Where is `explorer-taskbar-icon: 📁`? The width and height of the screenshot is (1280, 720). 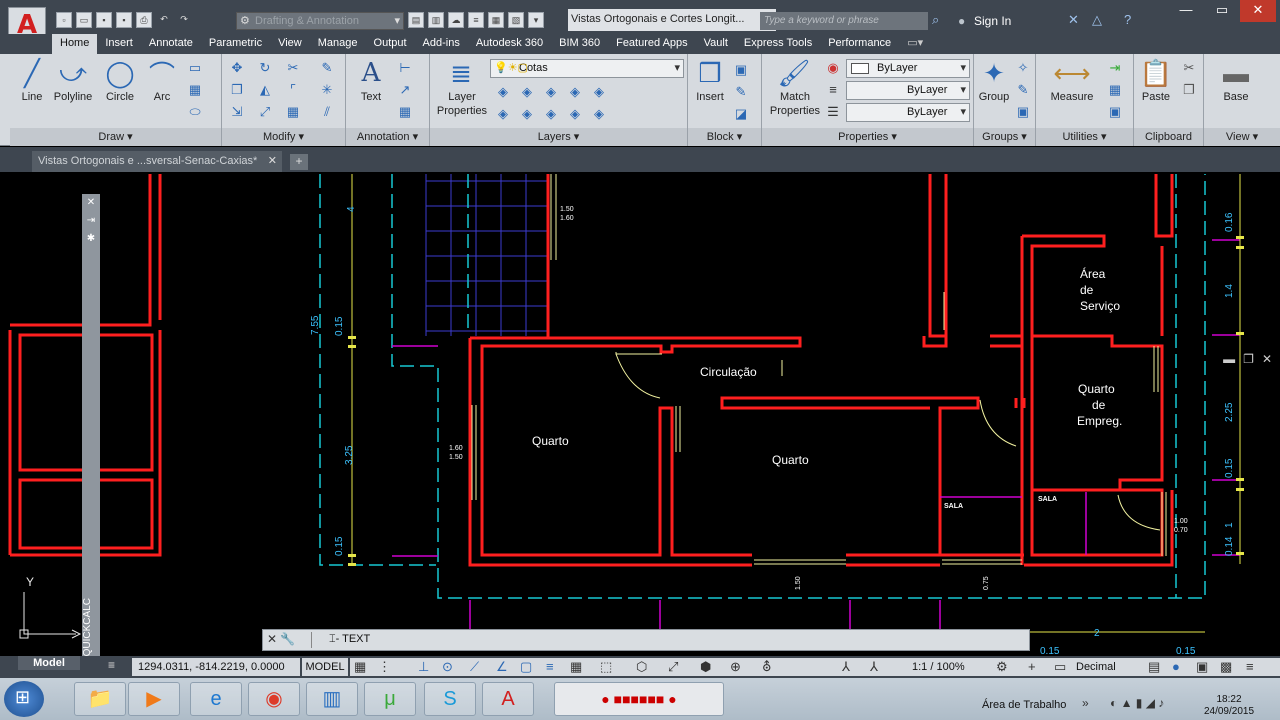
explorer-taskbar-icon: 📁 is located at coordinates (100, 699).